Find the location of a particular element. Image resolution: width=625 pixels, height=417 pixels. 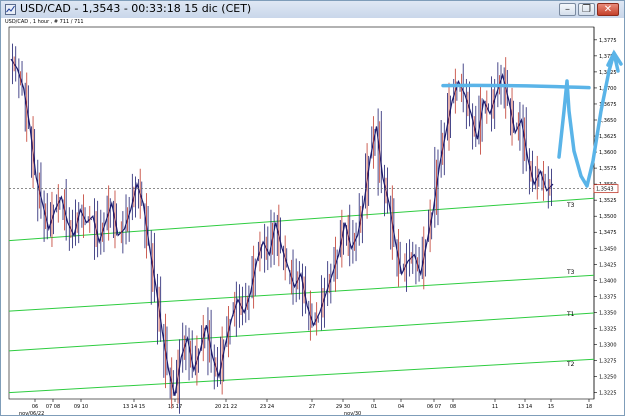

y-tick-label: 1,3625 is located at coordinates (608, 137).